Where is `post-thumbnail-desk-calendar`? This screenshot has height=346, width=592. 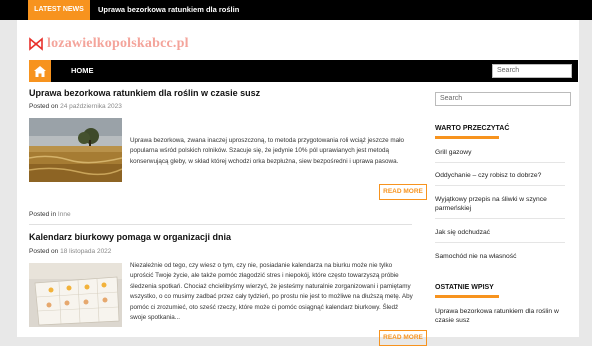
post-thumbnail-desk-calendar is located at coordinates (75, 295).